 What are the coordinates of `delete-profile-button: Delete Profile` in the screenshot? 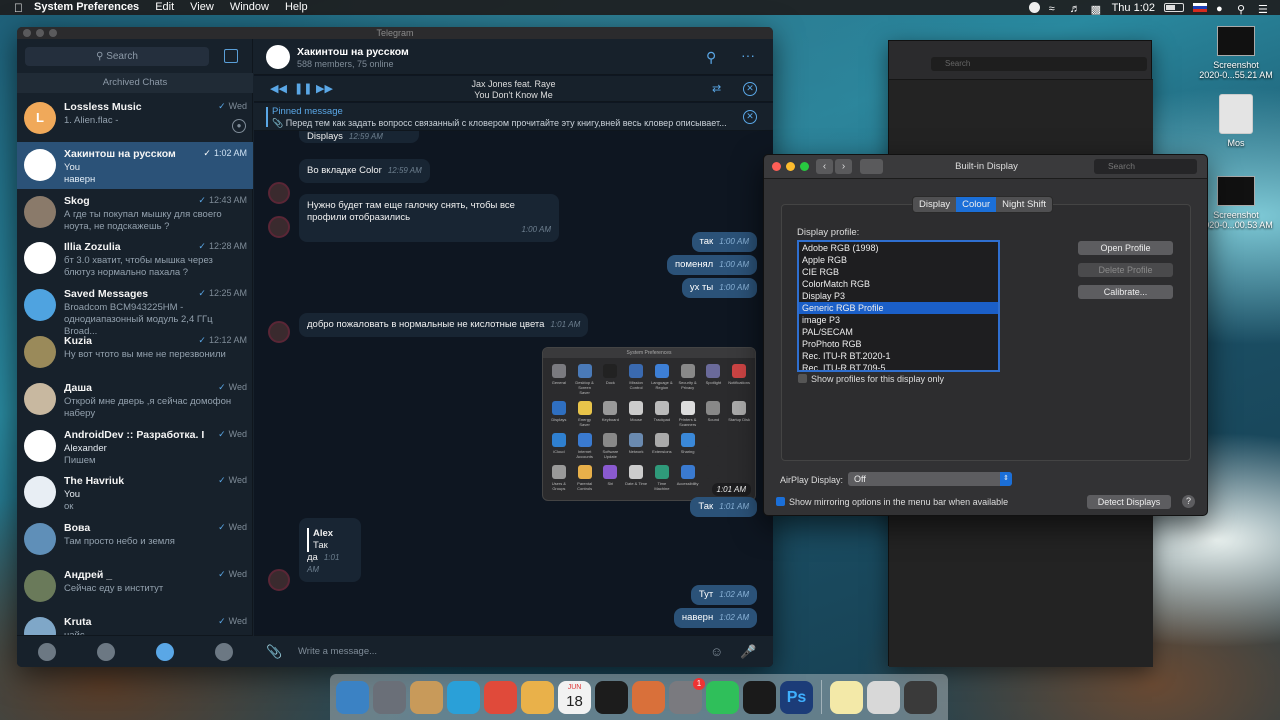 It's located at (1125, 270).